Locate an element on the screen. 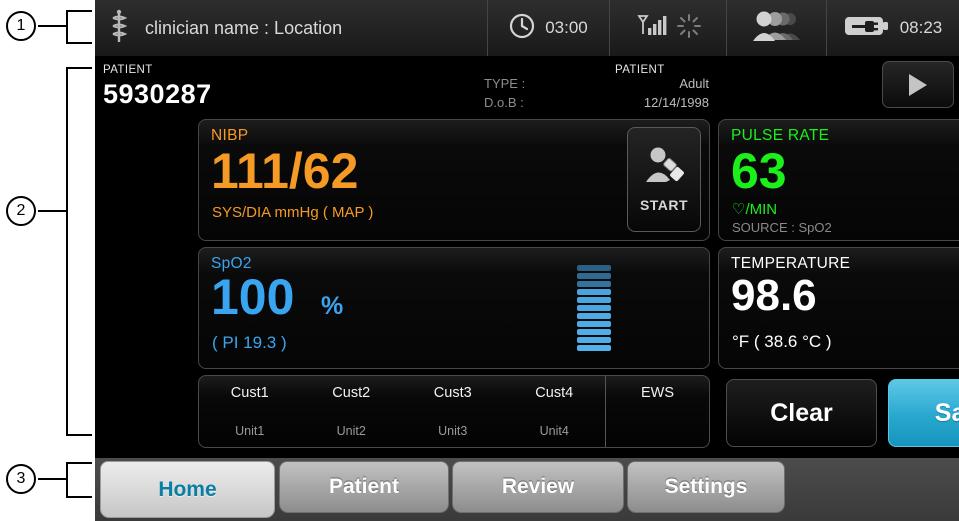  patient-dob-value: 12/14/1998 is located at coordinates (676, 102).